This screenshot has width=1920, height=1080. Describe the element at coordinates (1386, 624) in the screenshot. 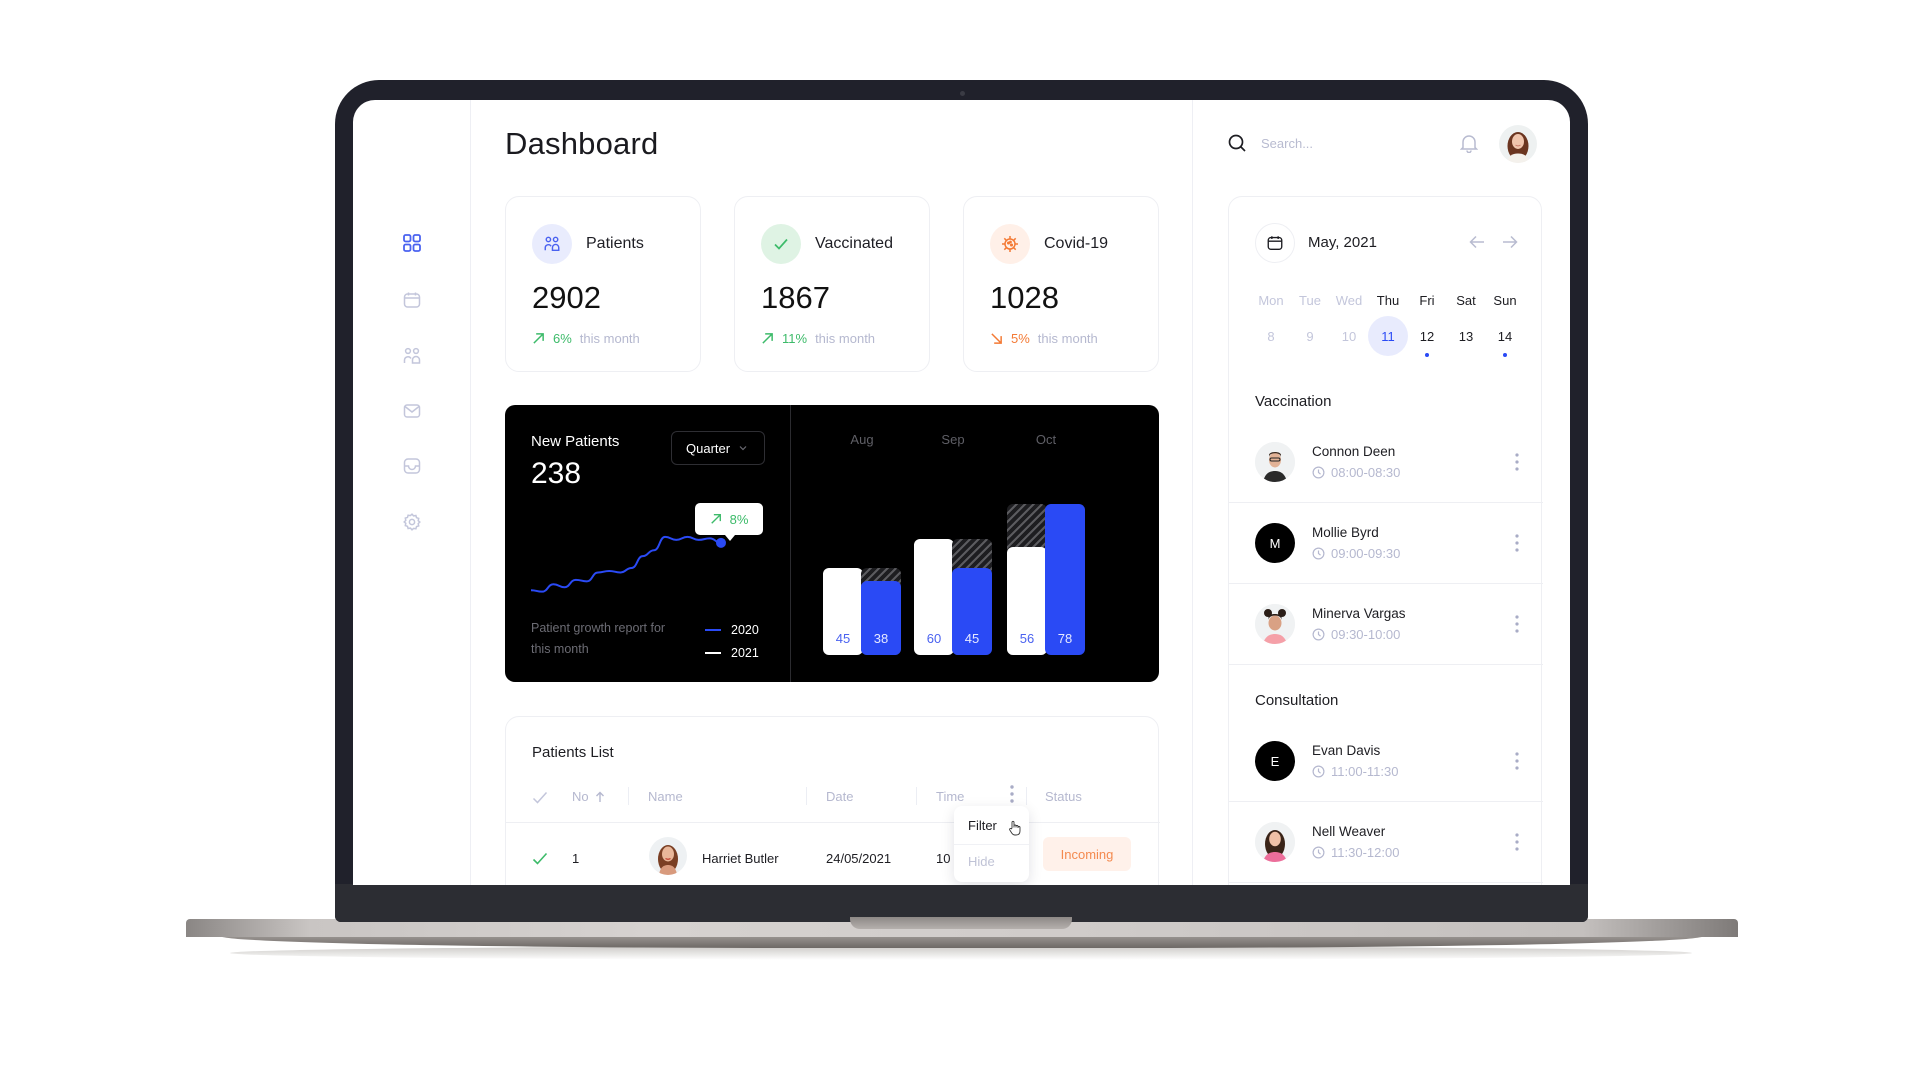

I see `appointment-item: Minerva Vargas 09:30-10:00` at that location.